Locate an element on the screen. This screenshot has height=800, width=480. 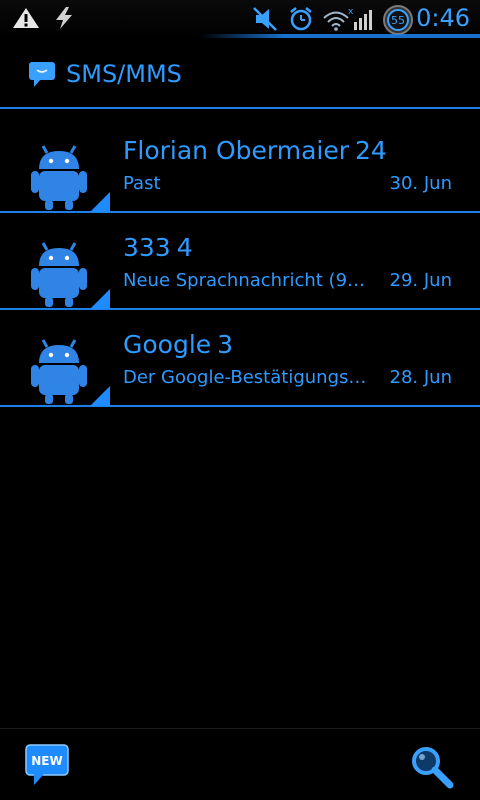
message-count: 3 is located at coordinates (225, 344).